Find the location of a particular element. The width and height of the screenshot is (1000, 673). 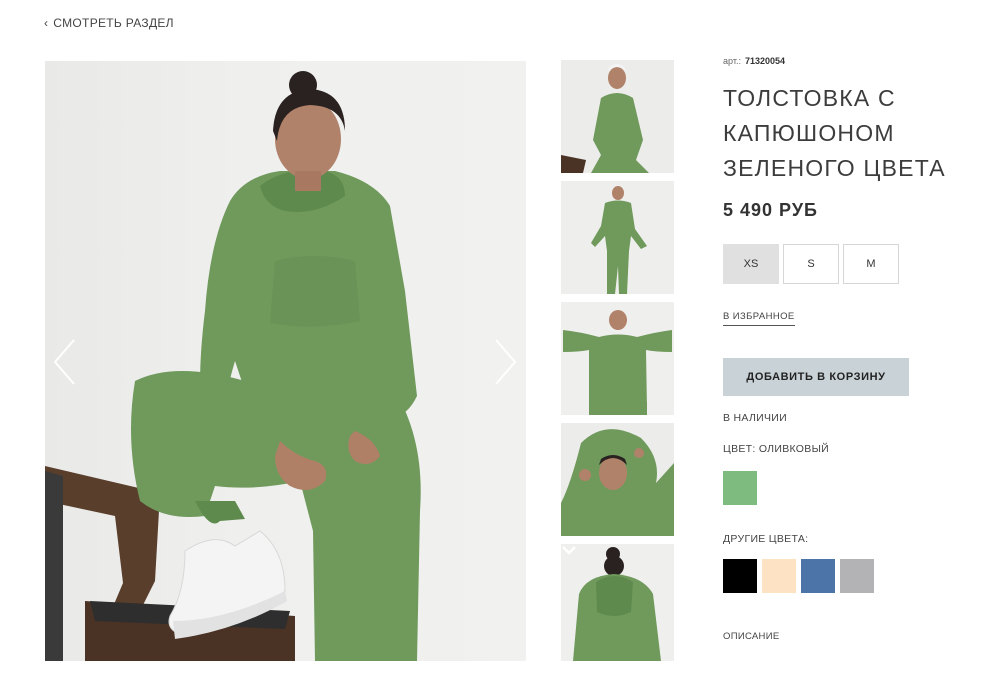

product-title: ТОЛСТОВКА С КАПЮШОНОМ ЗЕЛЕНОГО ЦВЕТА is located at coordinates (853, 133).